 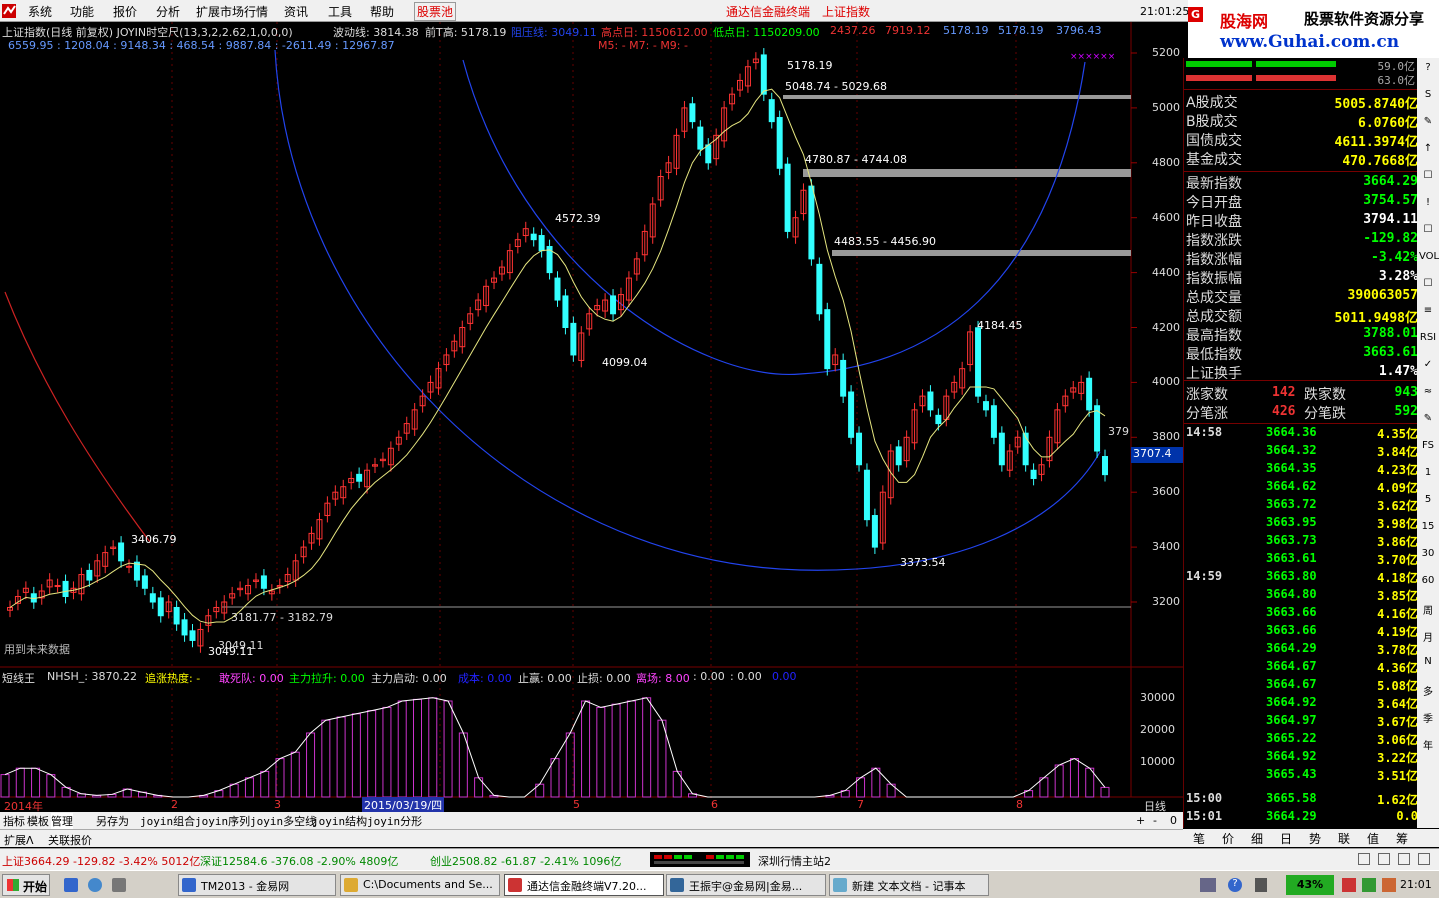 What do you see at coordinates (1302, 800) in the screenshot?
I see `tick-row: 15:00 3665.58 1.62亿` at bounding box center [1302, 800].